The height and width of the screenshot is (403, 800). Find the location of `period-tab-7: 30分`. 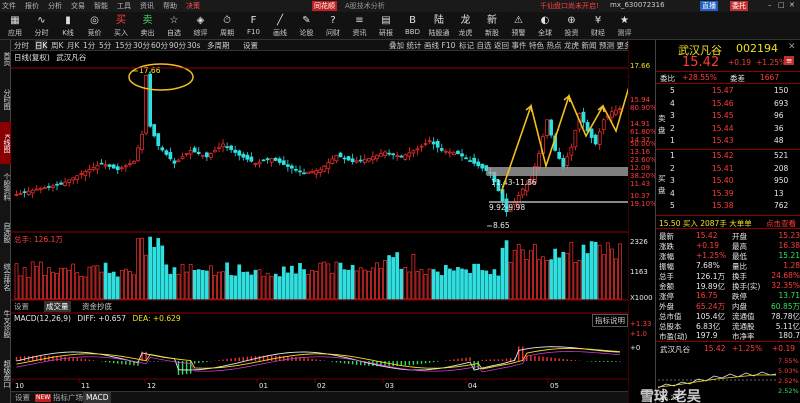

period-tab-7: 30分 is located at coordinates (141, 45).